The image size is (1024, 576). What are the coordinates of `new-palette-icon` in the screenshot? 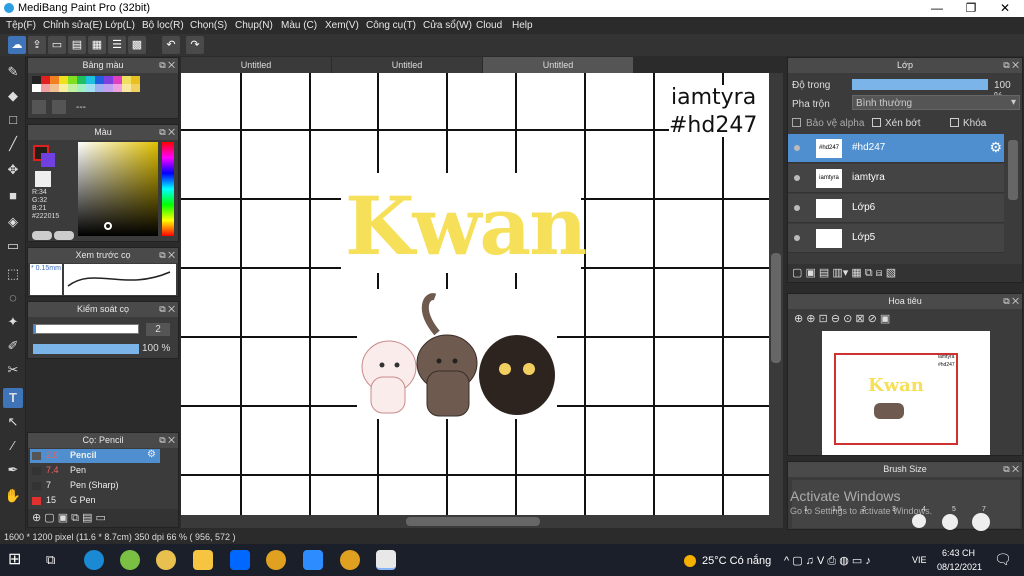 It's located at (39, 107).